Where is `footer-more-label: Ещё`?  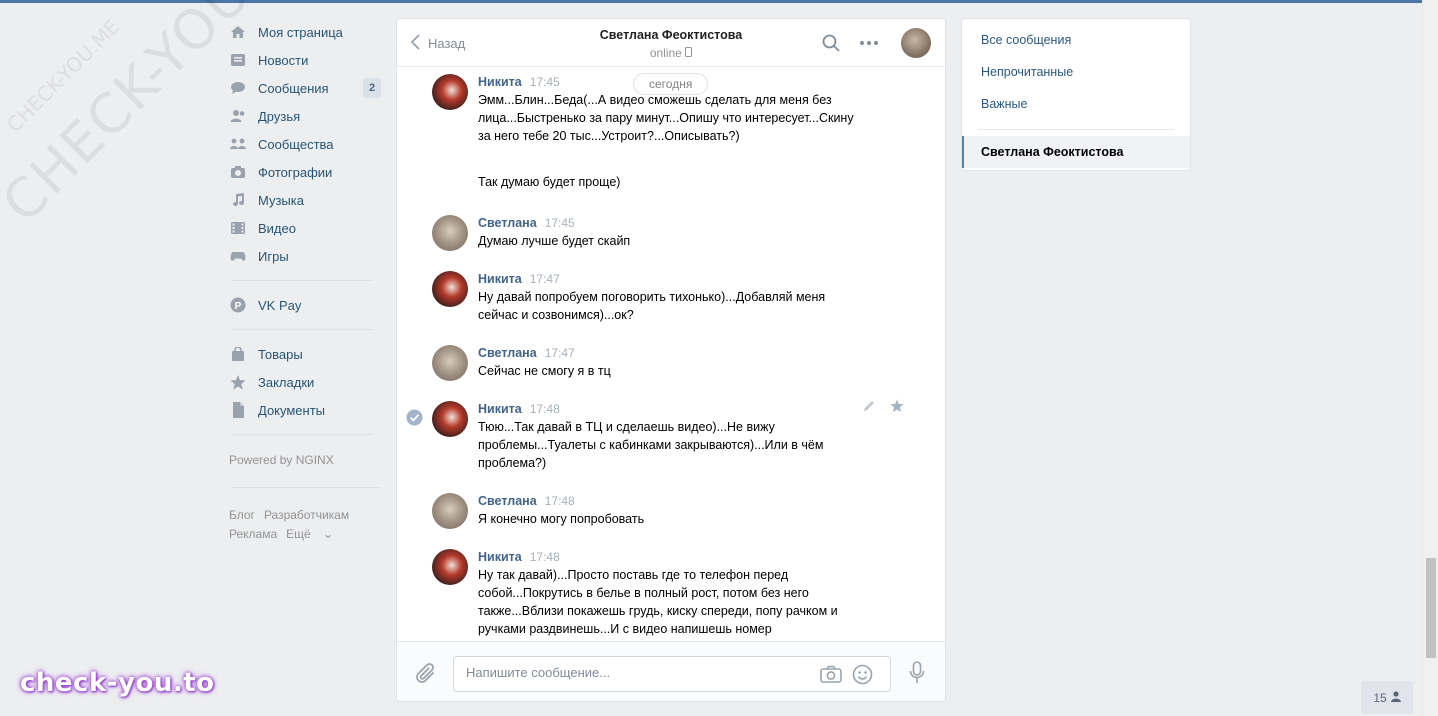 footer-more-label: Ещё is located at coordinates (298, 534).